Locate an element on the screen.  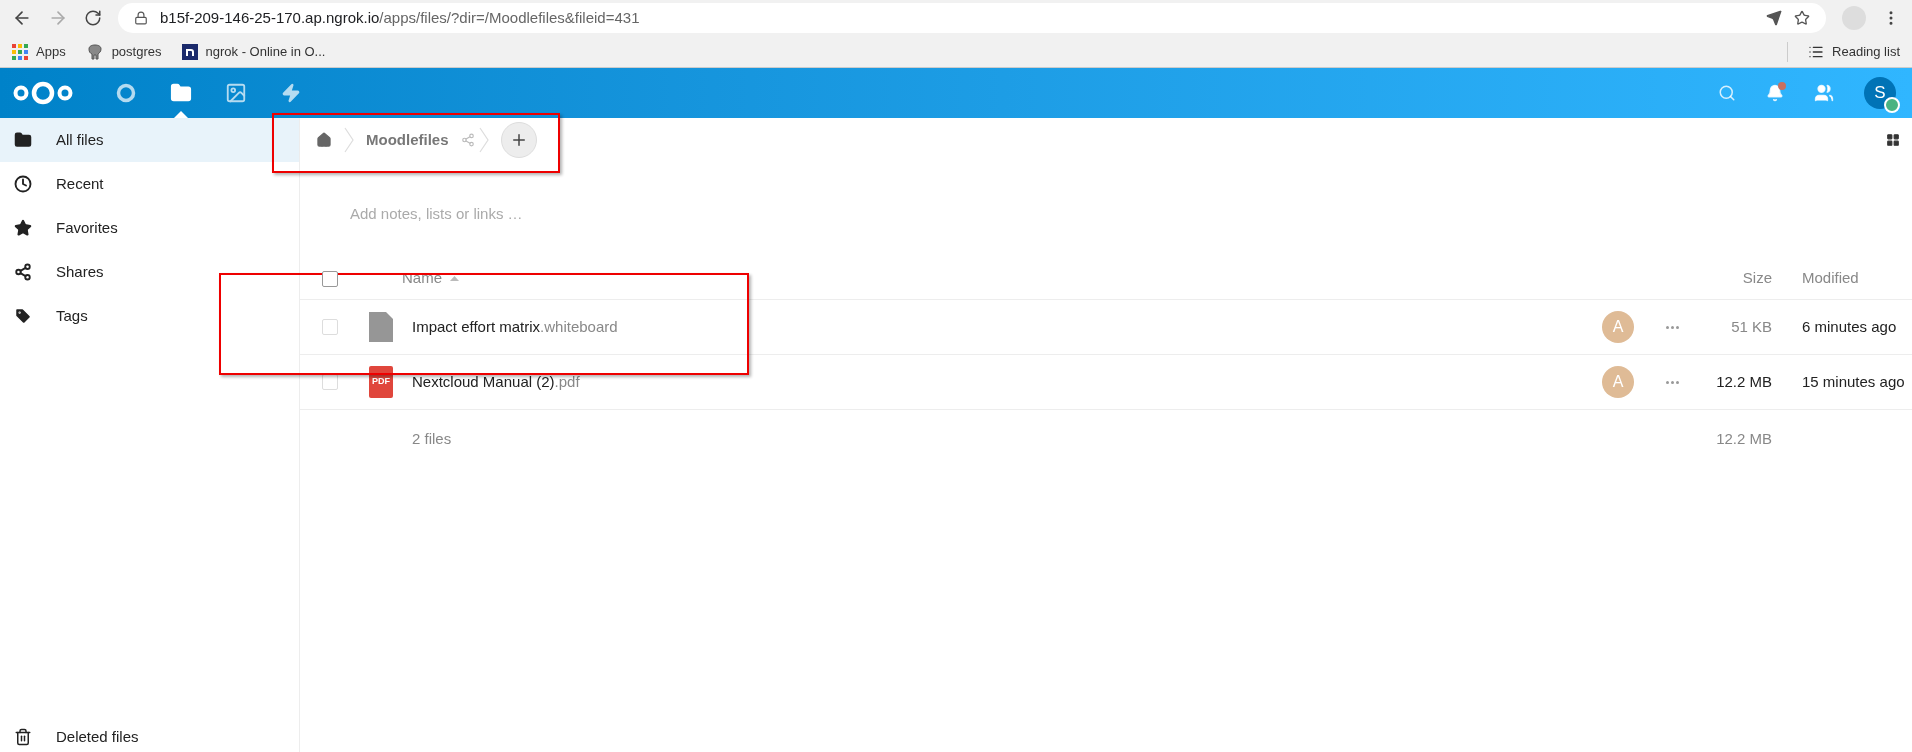
new-button is located at coordinates (518, 140).